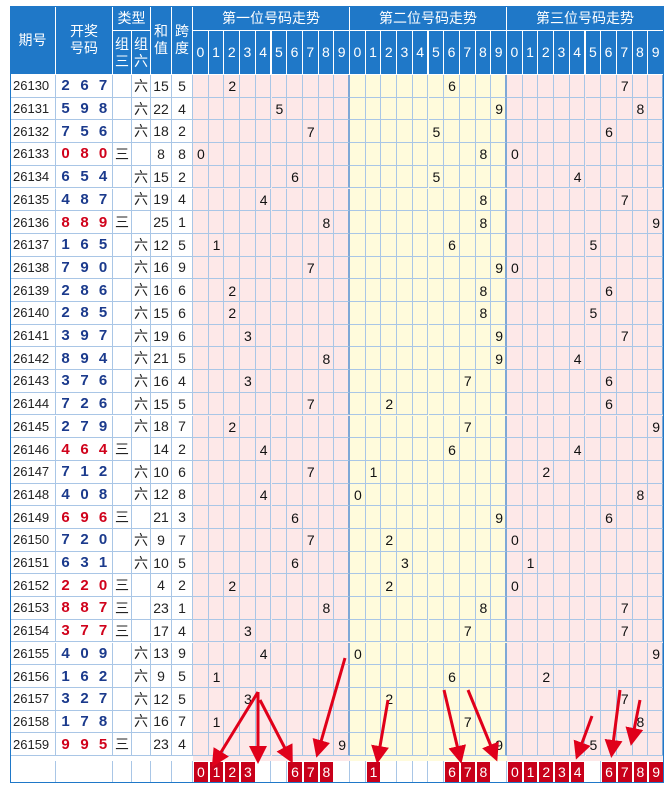  What do you see at coordinates (65, 200) in the screenshot?
I see `row-draw-digit-1: 4` at bounding box center [65, 200].